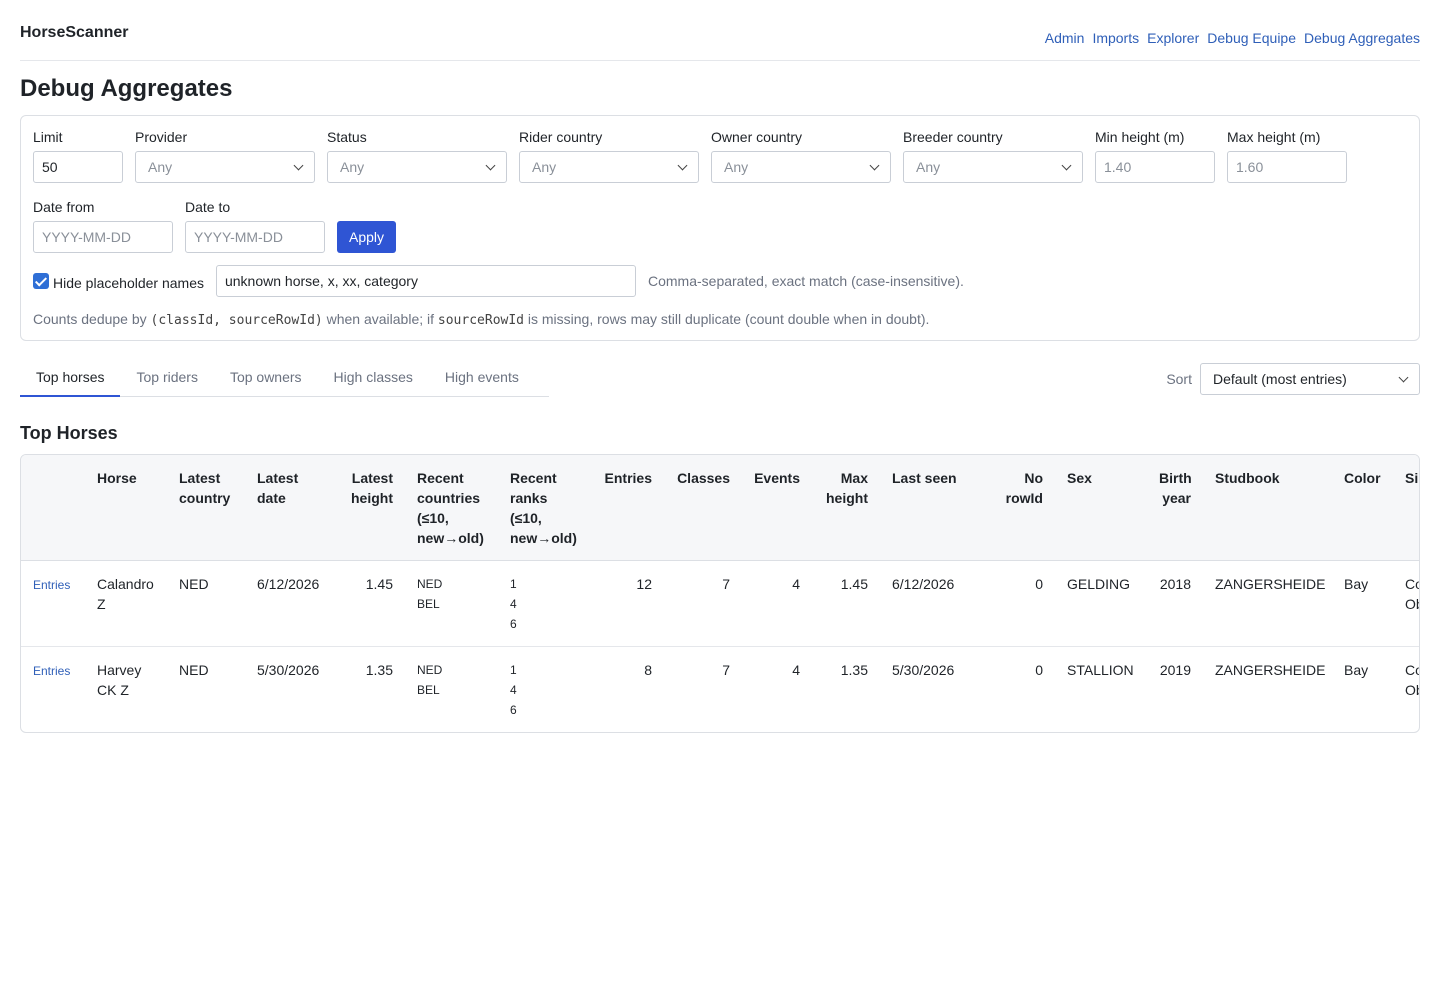 The width and height of the screenshot is (1440, 1000). What do you see at coordinates (425, 281) in the screenshot?
I see `placeholder-names-input: unknown horse, x, xx, category` at bounding box center [425, 281].